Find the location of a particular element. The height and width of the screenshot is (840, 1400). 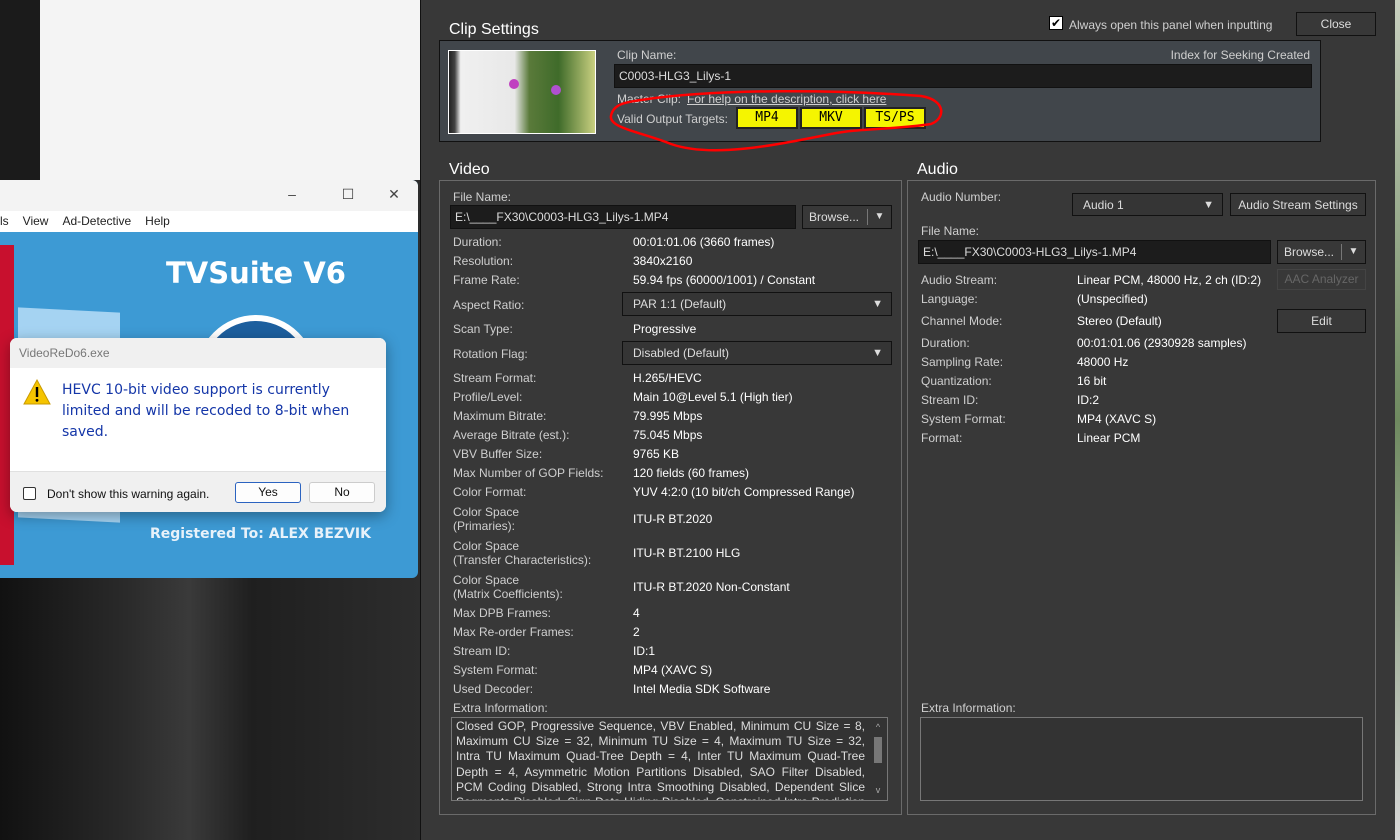

audio-heading: Audio is located at coordinates (937, 169).